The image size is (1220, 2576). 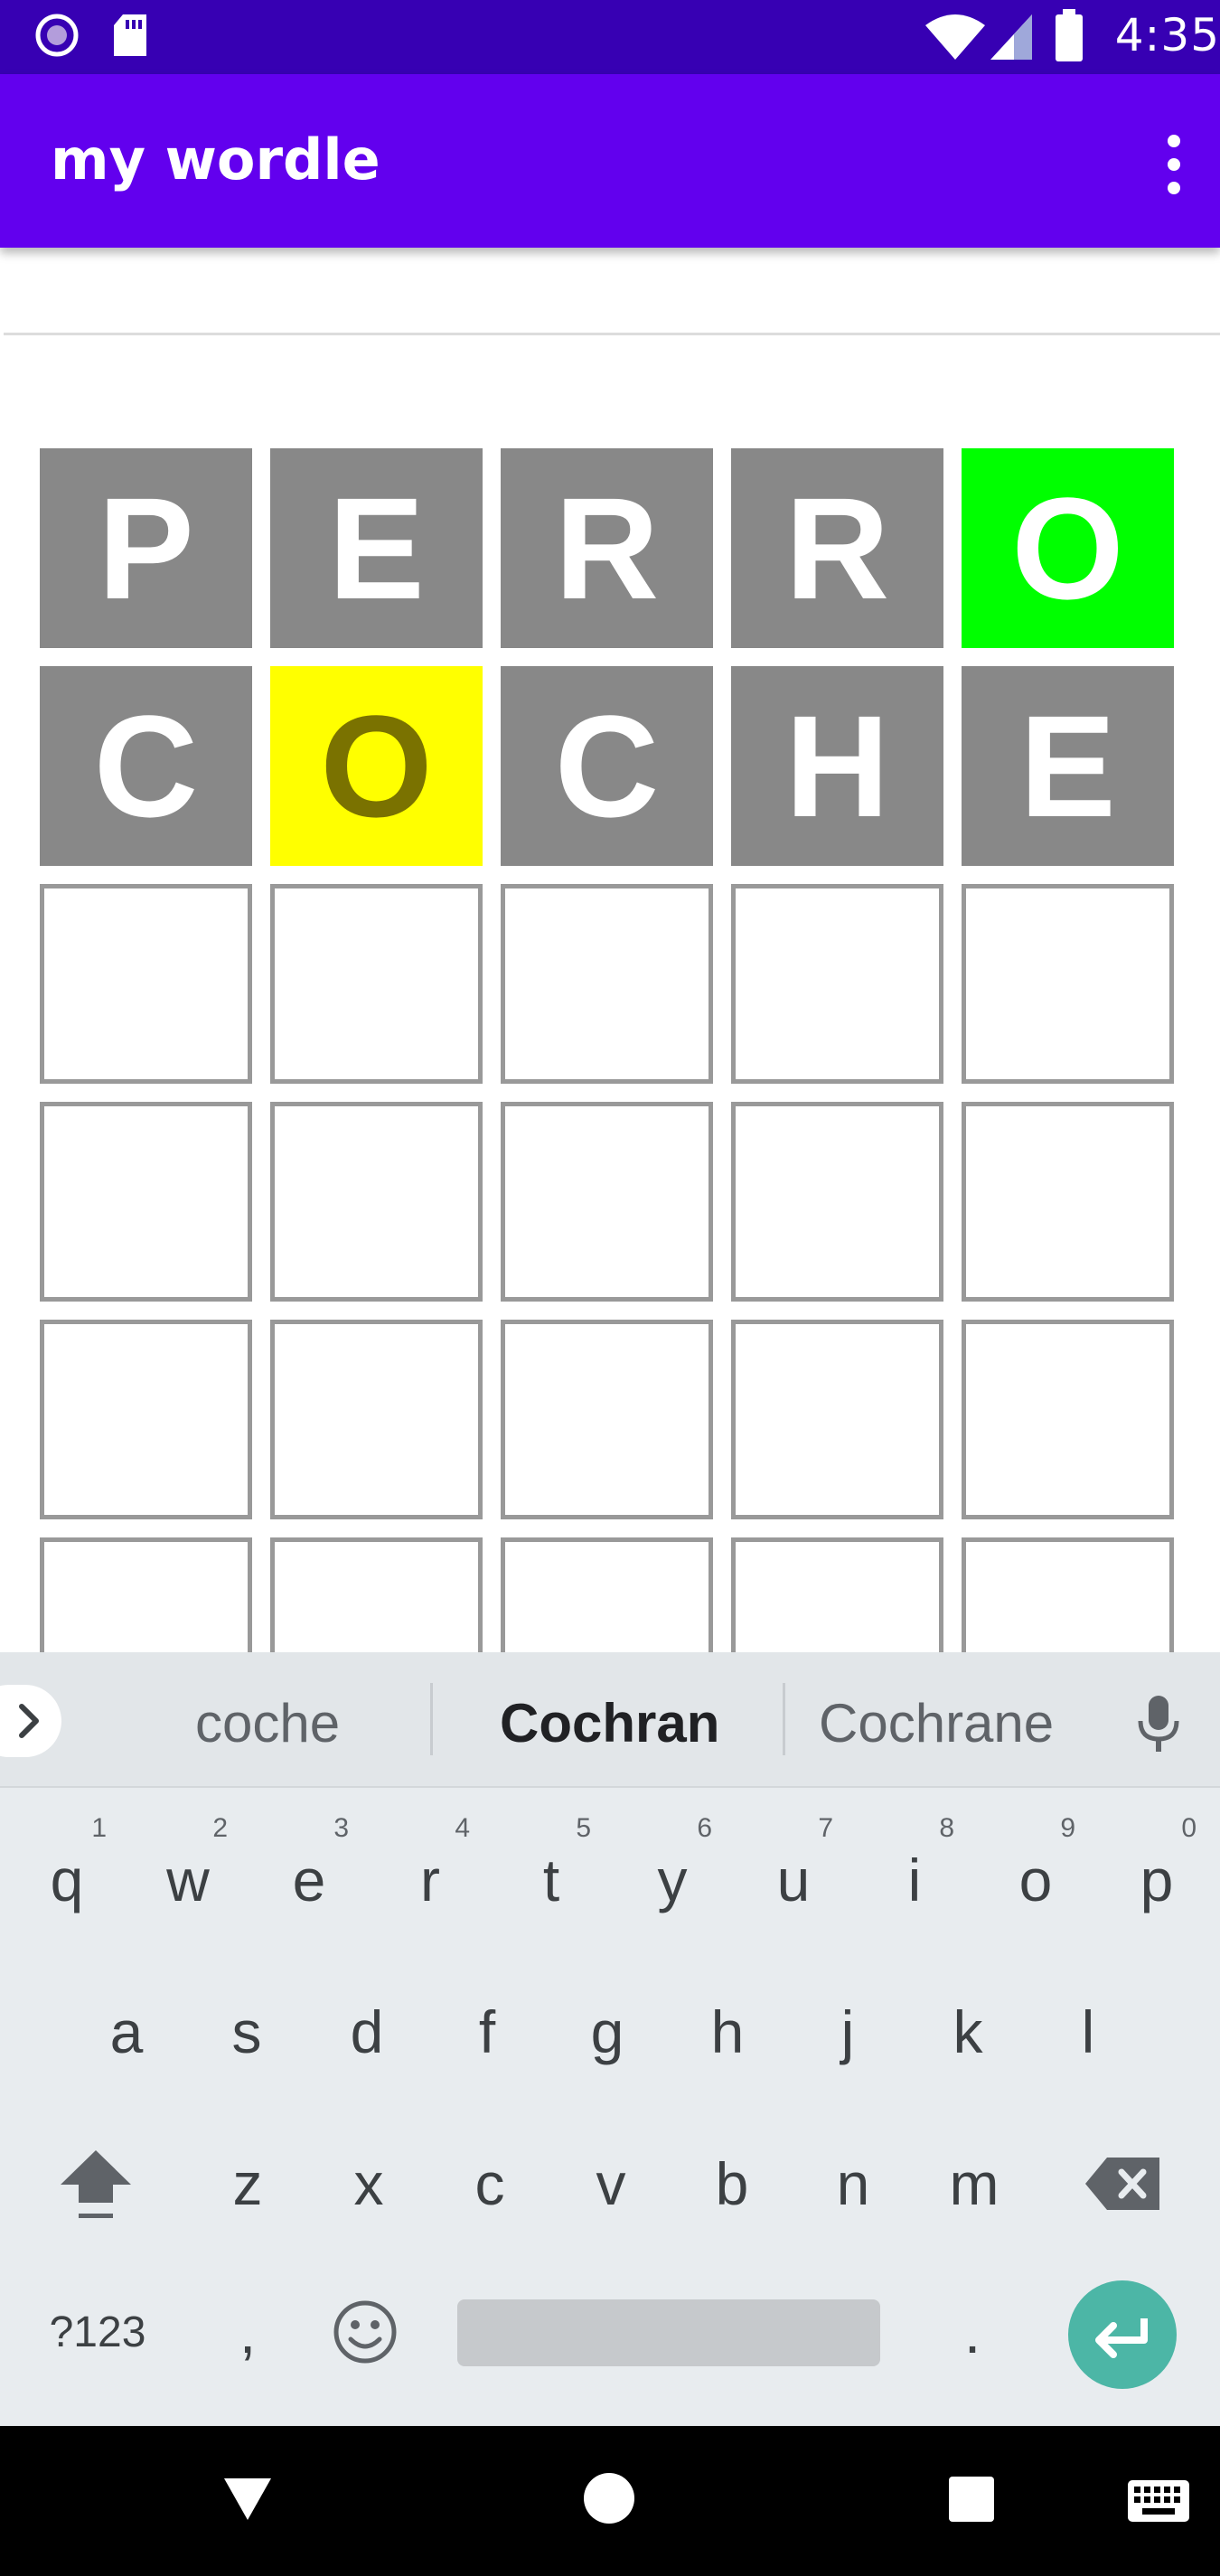 What do you see at coordinates (1121, 2338) in the screenshot?
I see `enter-icon` at bounding box center [1121, 2338].